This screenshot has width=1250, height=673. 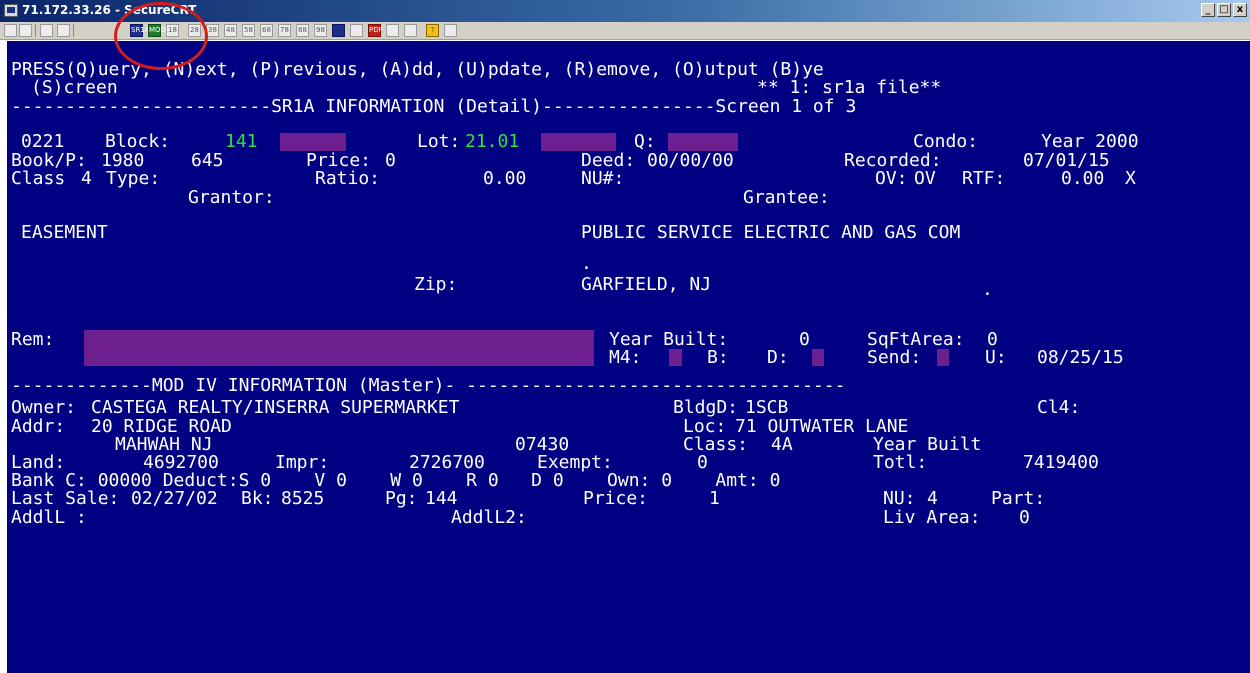 What do you see at coordinates (616, 498) in the screenshot?
I see `price2-label: Price:` at bounding box center [616, 498].